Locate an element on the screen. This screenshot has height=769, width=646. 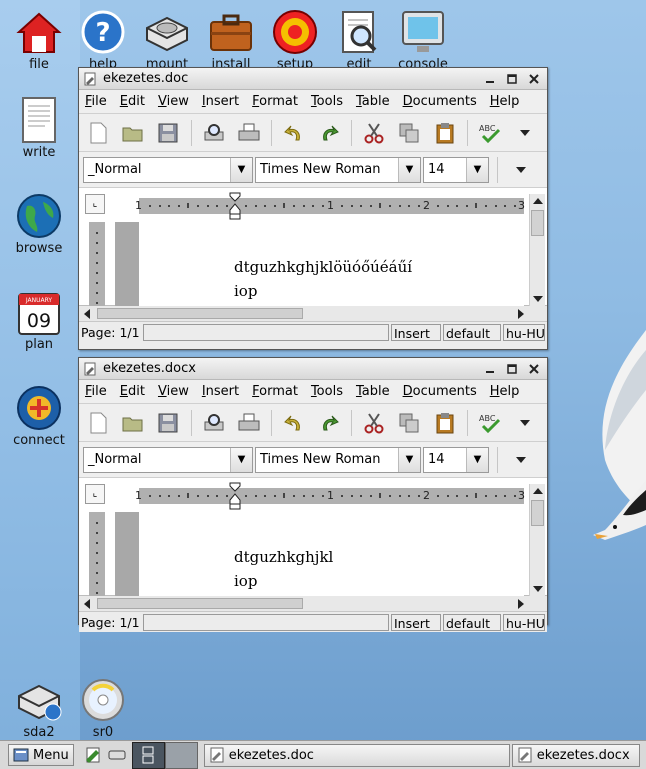
font-combo: Times New Roman ▼ is located at coordinates (338, 459).